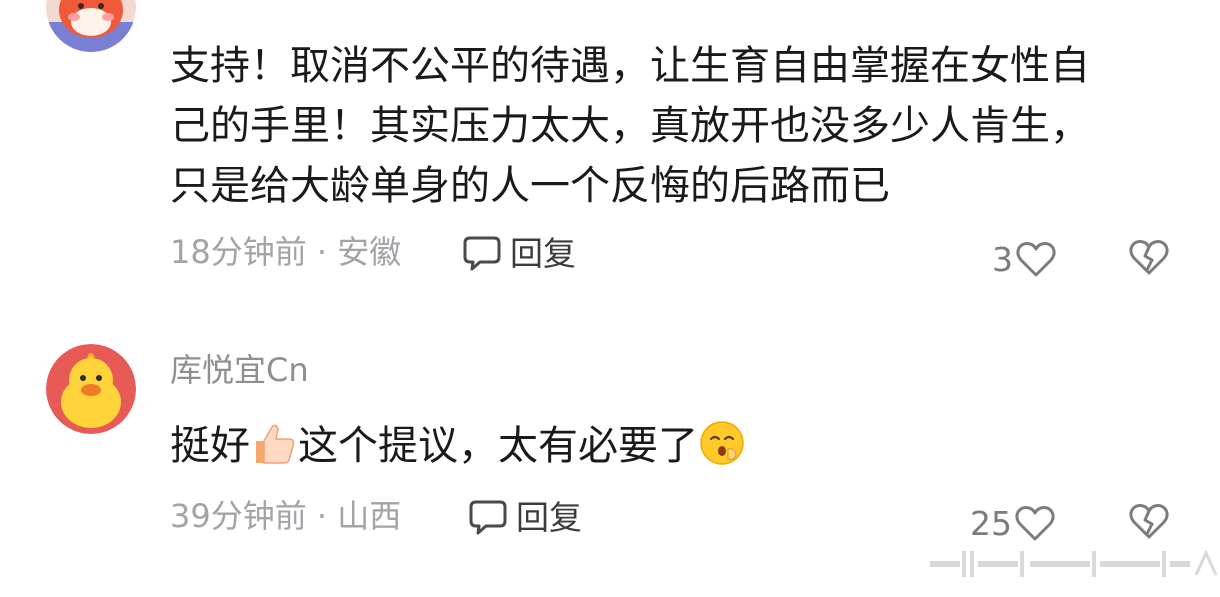 Image resolution: width=1220 pixels, height=597 pixels. What do you see at coordinates (286, 516) in the screenshot?
I see `comment-meta: 39分钟前 · 山西` at bounding box center [286, 516].